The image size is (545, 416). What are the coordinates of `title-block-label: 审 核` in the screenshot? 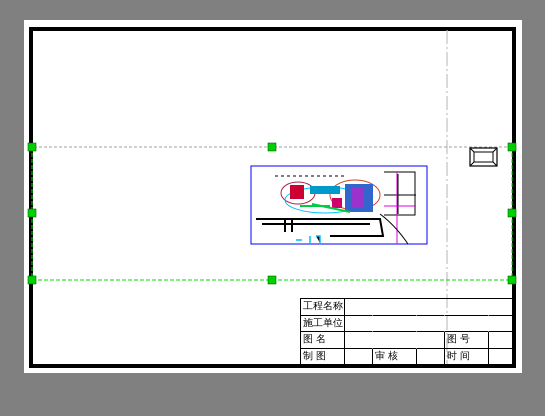 It's located at (395, 356).